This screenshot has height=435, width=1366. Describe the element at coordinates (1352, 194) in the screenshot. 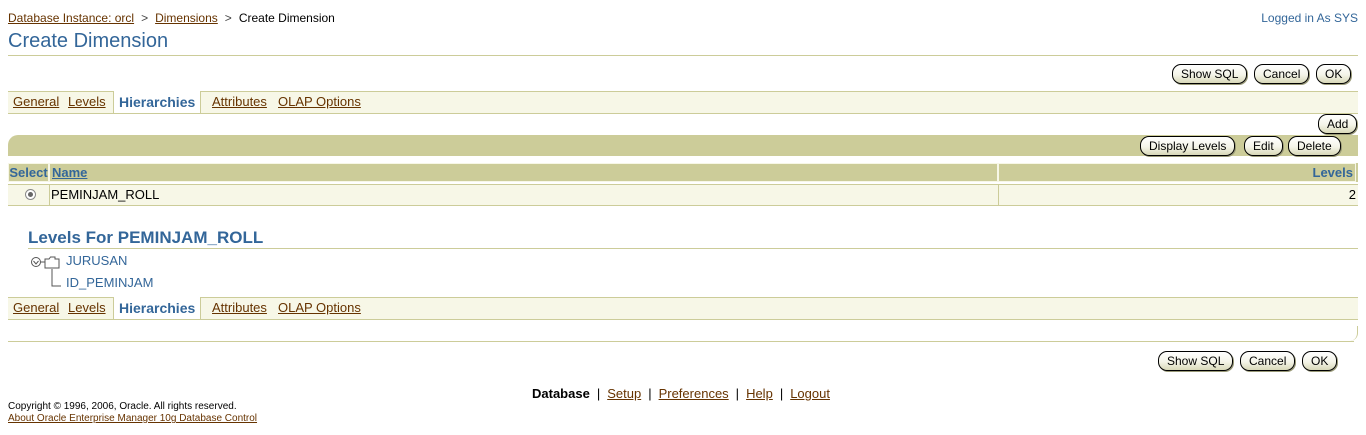

I see `row-levels: 2` at that location.